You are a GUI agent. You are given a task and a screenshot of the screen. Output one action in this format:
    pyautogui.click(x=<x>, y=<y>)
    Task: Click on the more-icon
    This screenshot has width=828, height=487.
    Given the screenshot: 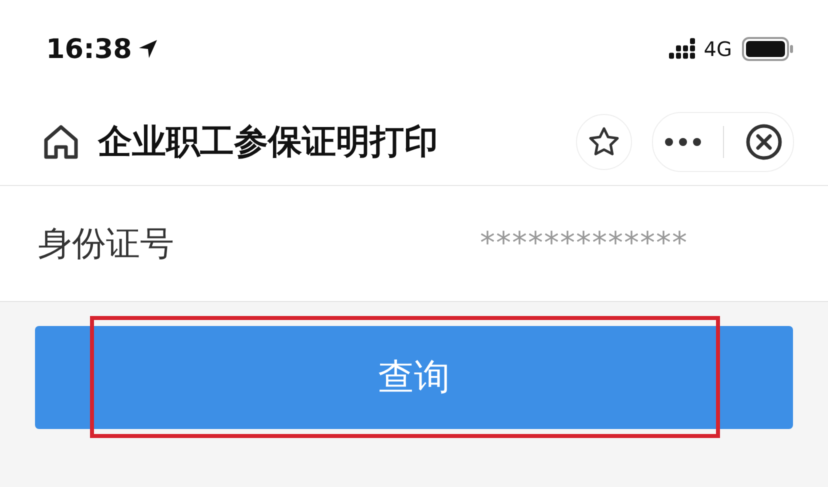 What is the action you would take?
    pyautogui.click(x=683, y=141)
    